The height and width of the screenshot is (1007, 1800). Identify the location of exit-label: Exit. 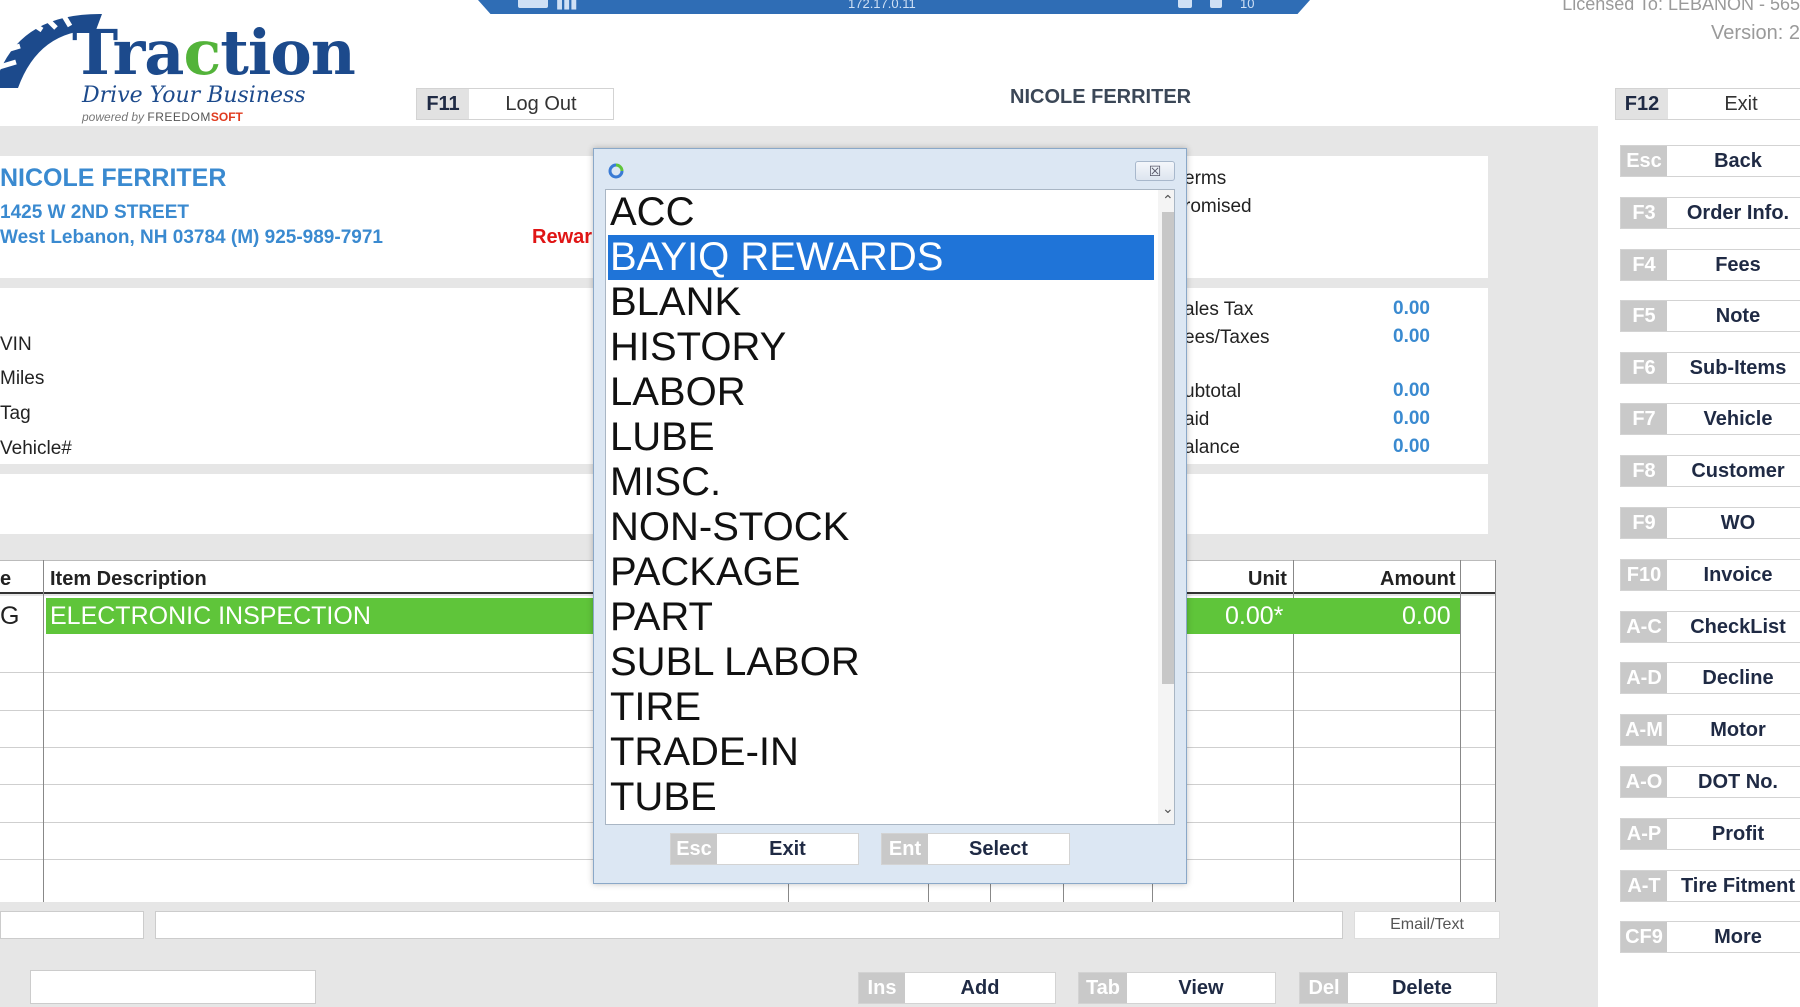
(1741, 103).